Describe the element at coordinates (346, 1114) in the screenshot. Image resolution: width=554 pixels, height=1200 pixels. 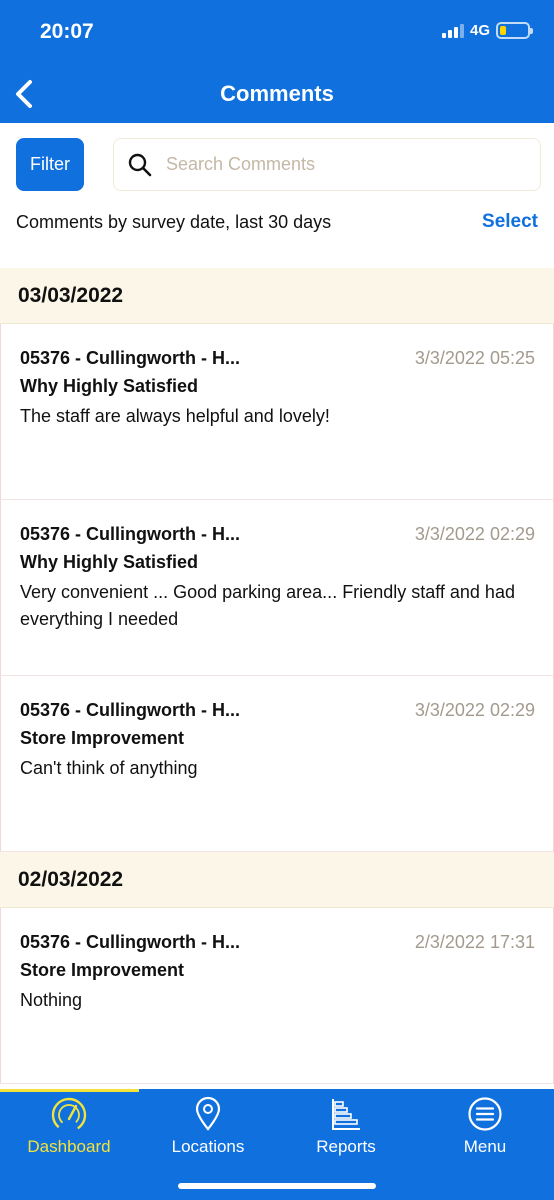
I see `reports-chart-icon` at that location.